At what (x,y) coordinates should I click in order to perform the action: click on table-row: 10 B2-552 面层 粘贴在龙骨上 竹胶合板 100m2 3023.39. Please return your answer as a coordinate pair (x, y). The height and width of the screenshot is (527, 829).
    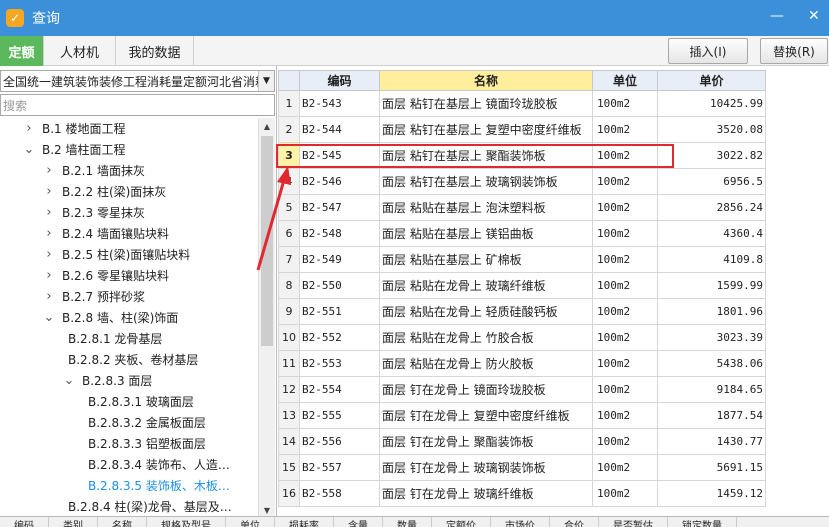
    Looking at the image, I should click on (522, 337).